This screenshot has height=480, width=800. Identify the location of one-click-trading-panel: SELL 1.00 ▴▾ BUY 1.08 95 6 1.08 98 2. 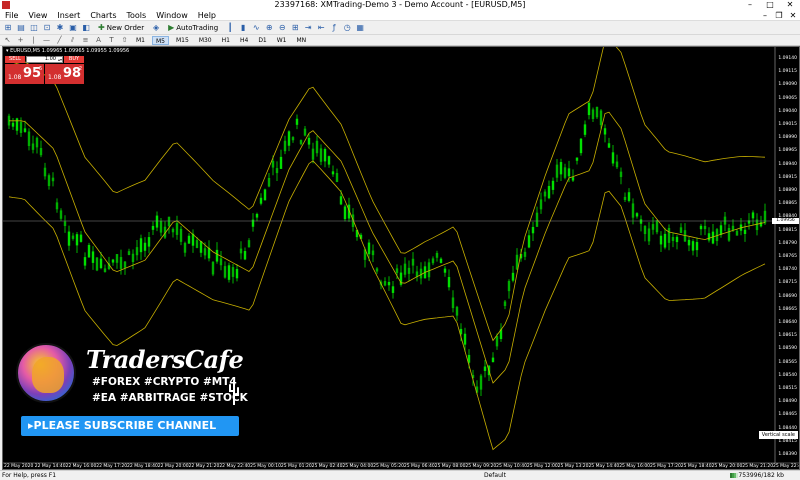
(44, 70).